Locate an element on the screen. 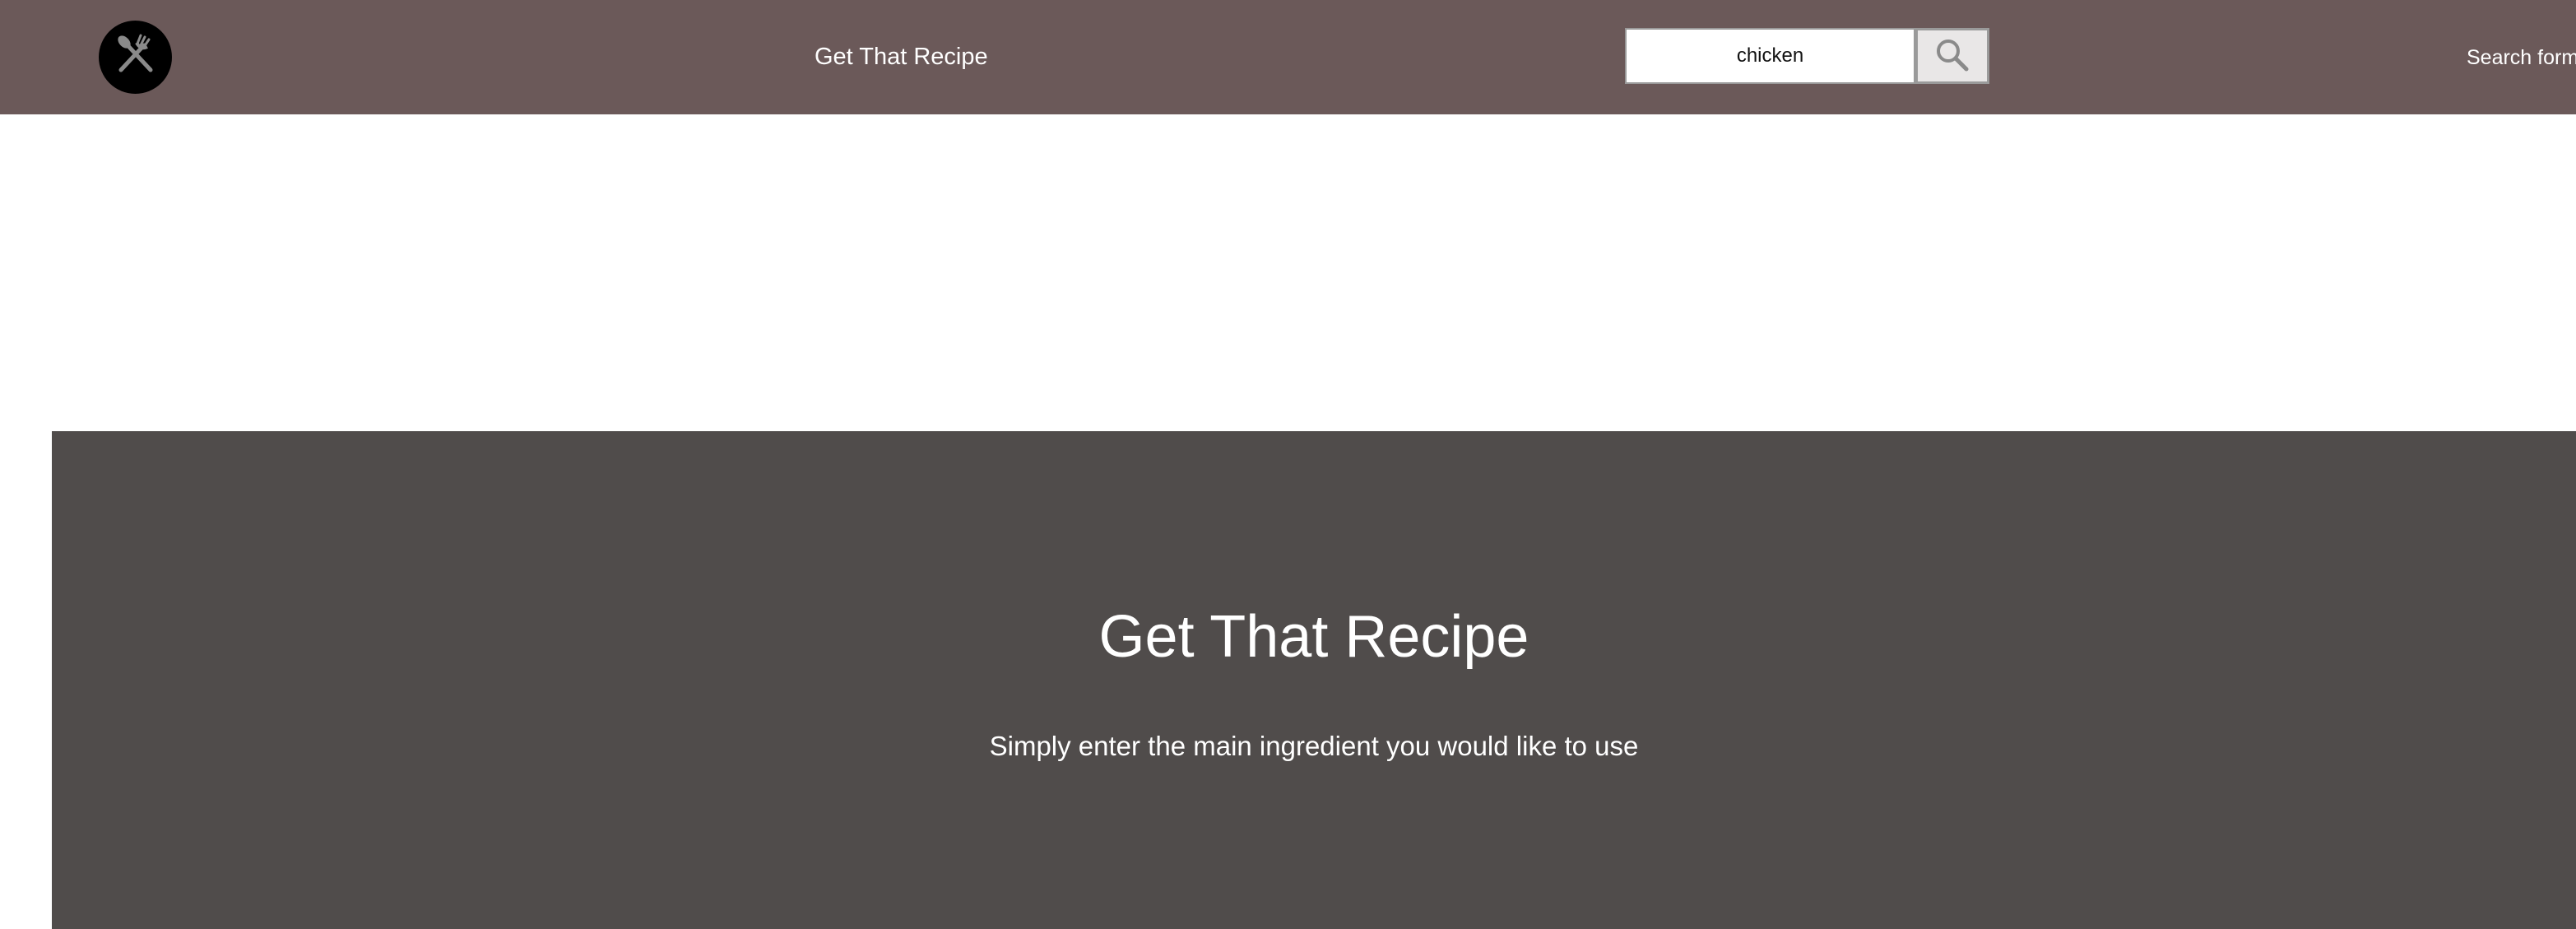 The image size is (2576, 929). brand-title: Get That Recipe is located at coordinates (901, 57).